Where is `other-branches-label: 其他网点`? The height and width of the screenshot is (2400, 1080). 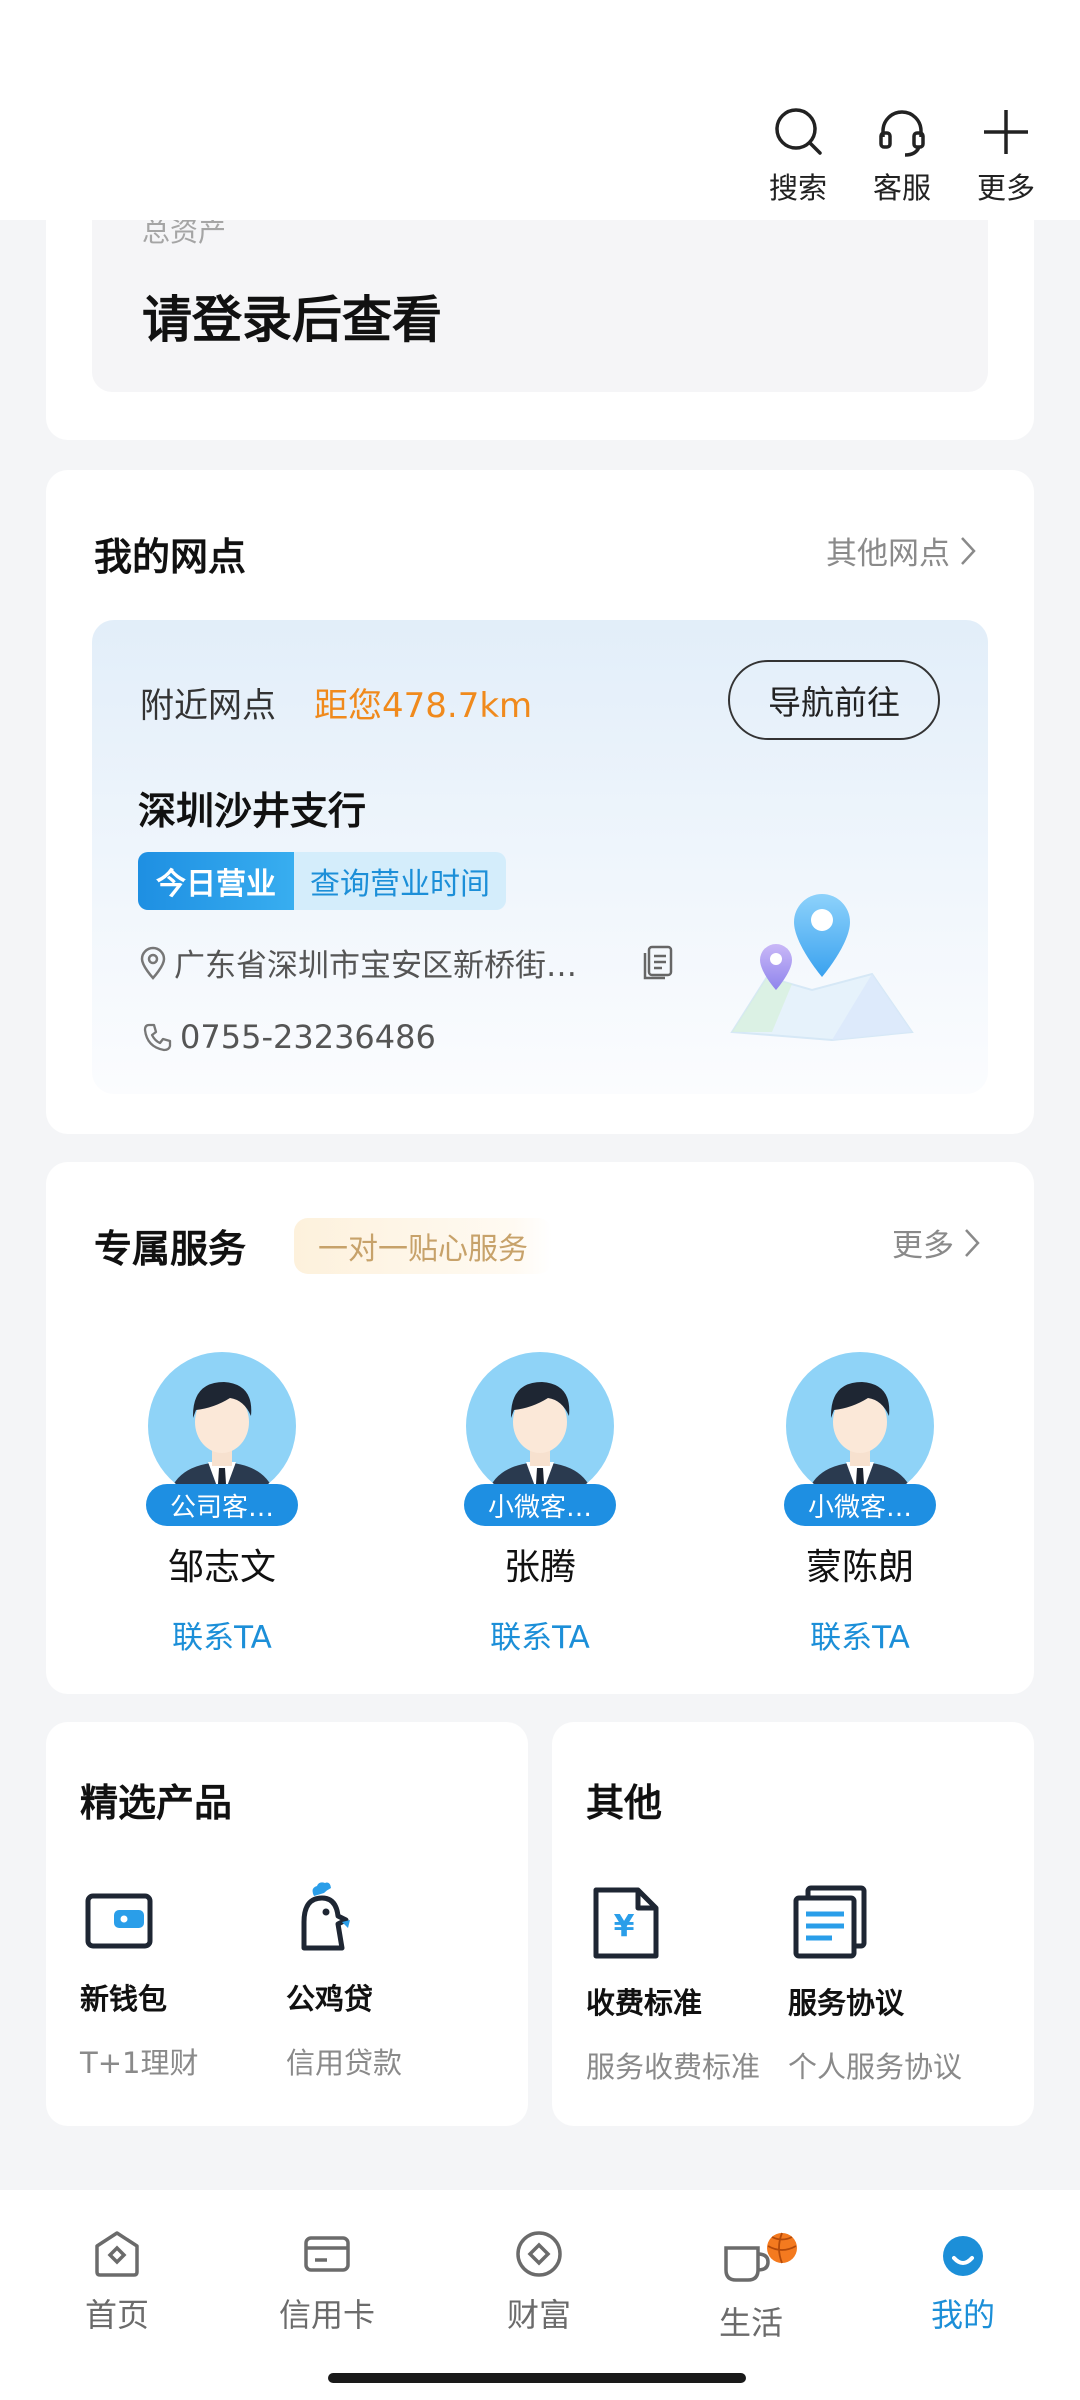
other-branches-label: 其他网点 is located at coordinates (888, 554).